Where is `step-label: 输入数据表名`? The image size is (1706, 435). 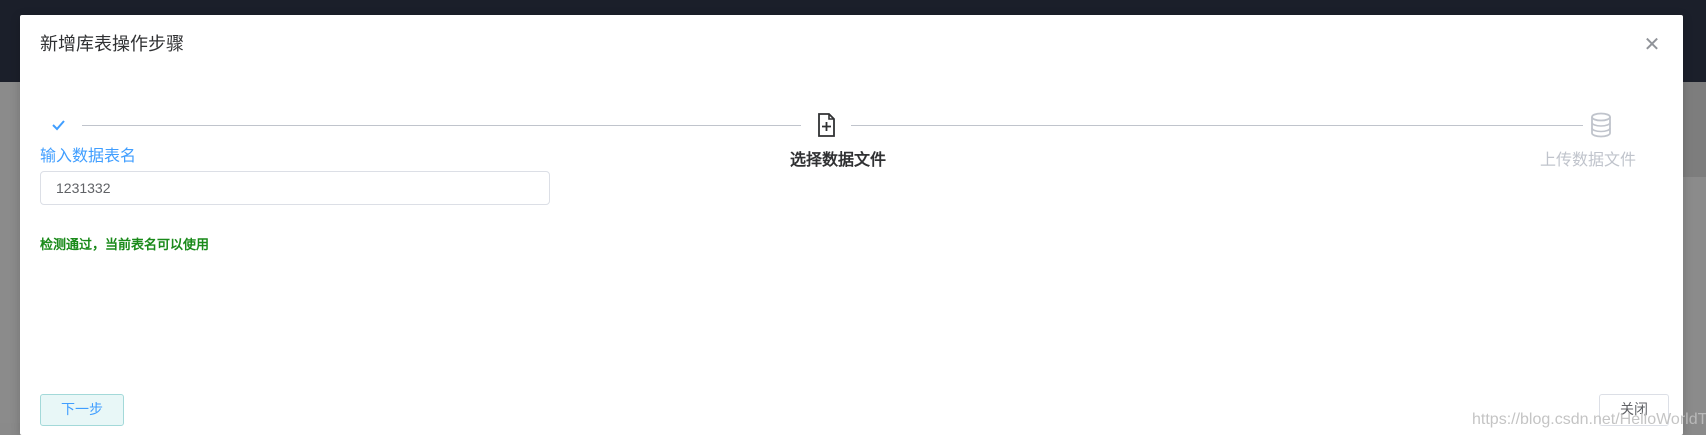 step-label: 输入数据表名 is located at coordinates (88, 155).